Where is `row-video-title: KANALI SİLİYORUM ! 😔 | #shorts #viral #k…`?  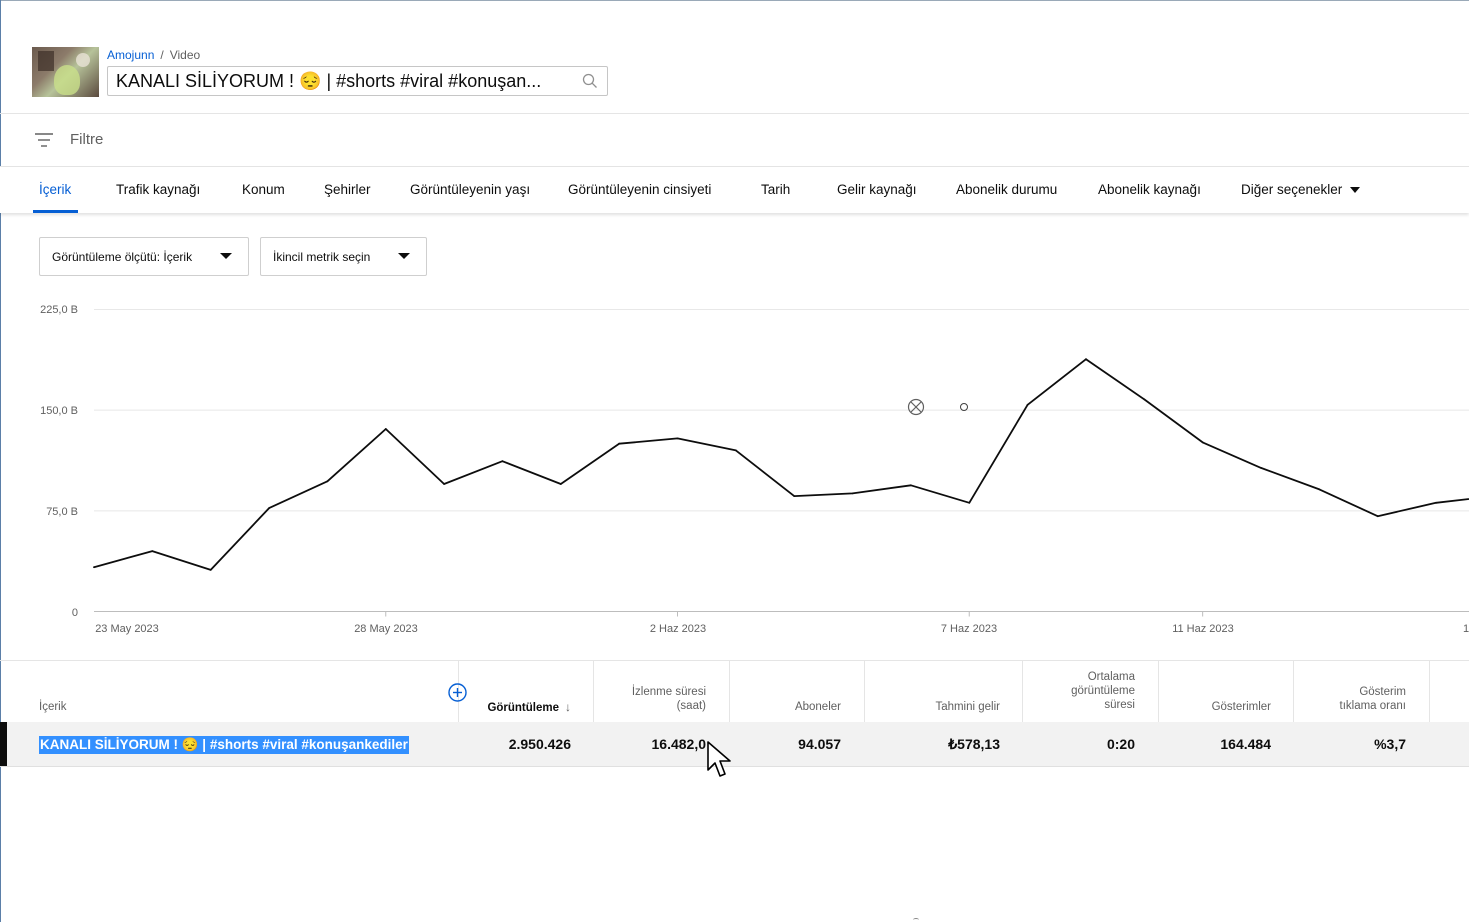 row-video-title: KANALI SİLİYORUM ! 😔 | #shorts #viral #k… is located at coordinates (224, 745).